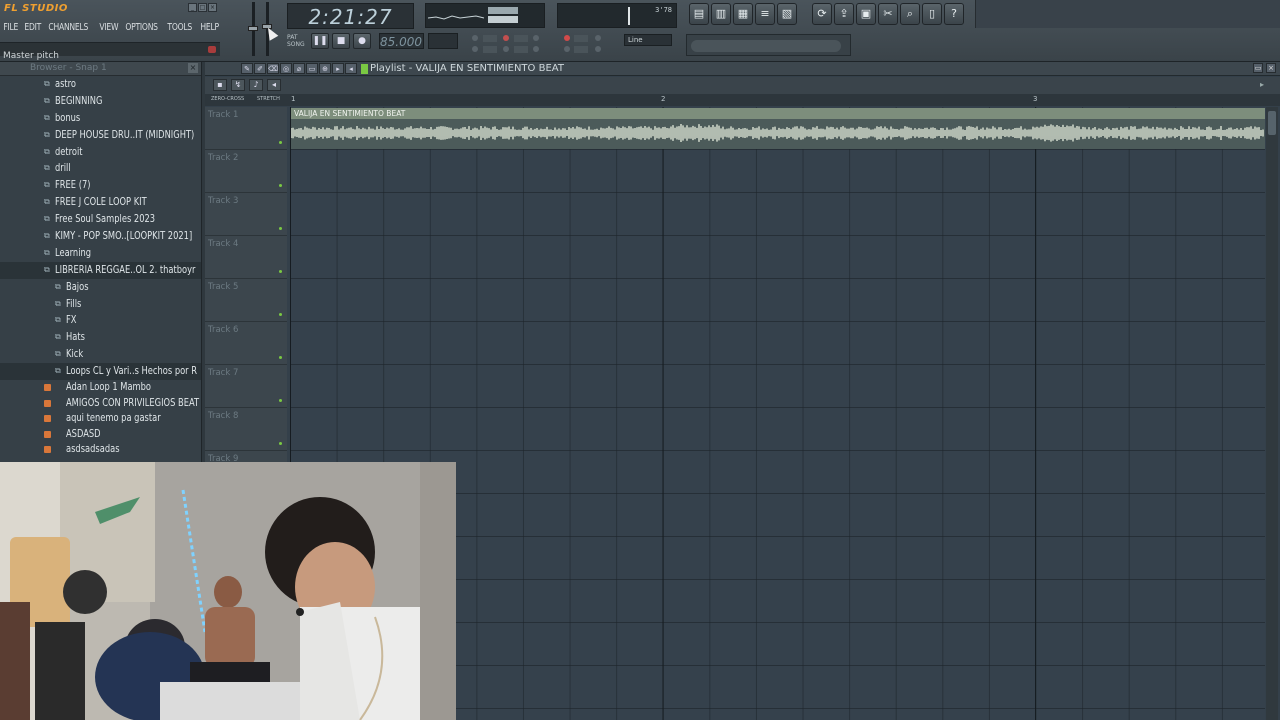  What do you see at coordinates (100, 84) in the screenshot?
I see `browser-folder: ⧉ astro` at bounding box center [100, 84].